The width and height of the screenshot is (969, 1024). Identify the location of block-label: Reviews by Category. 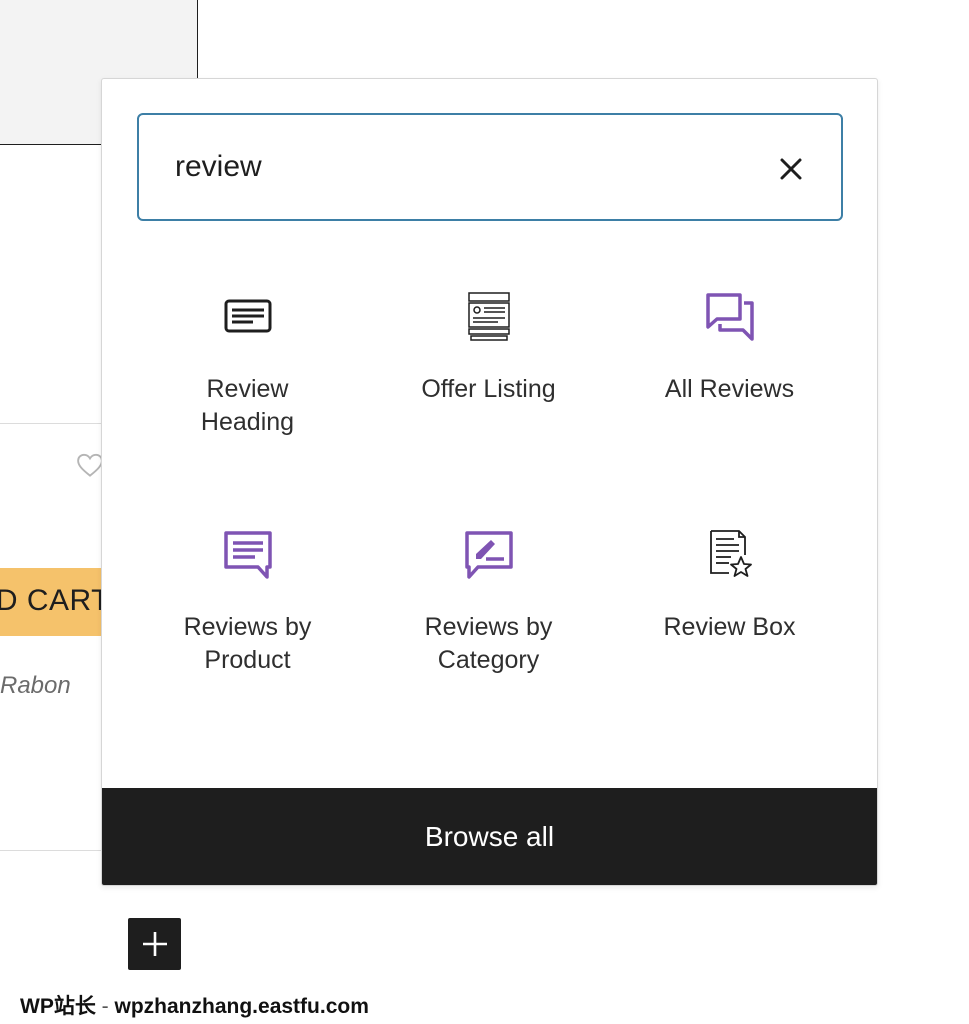
(488, 643).